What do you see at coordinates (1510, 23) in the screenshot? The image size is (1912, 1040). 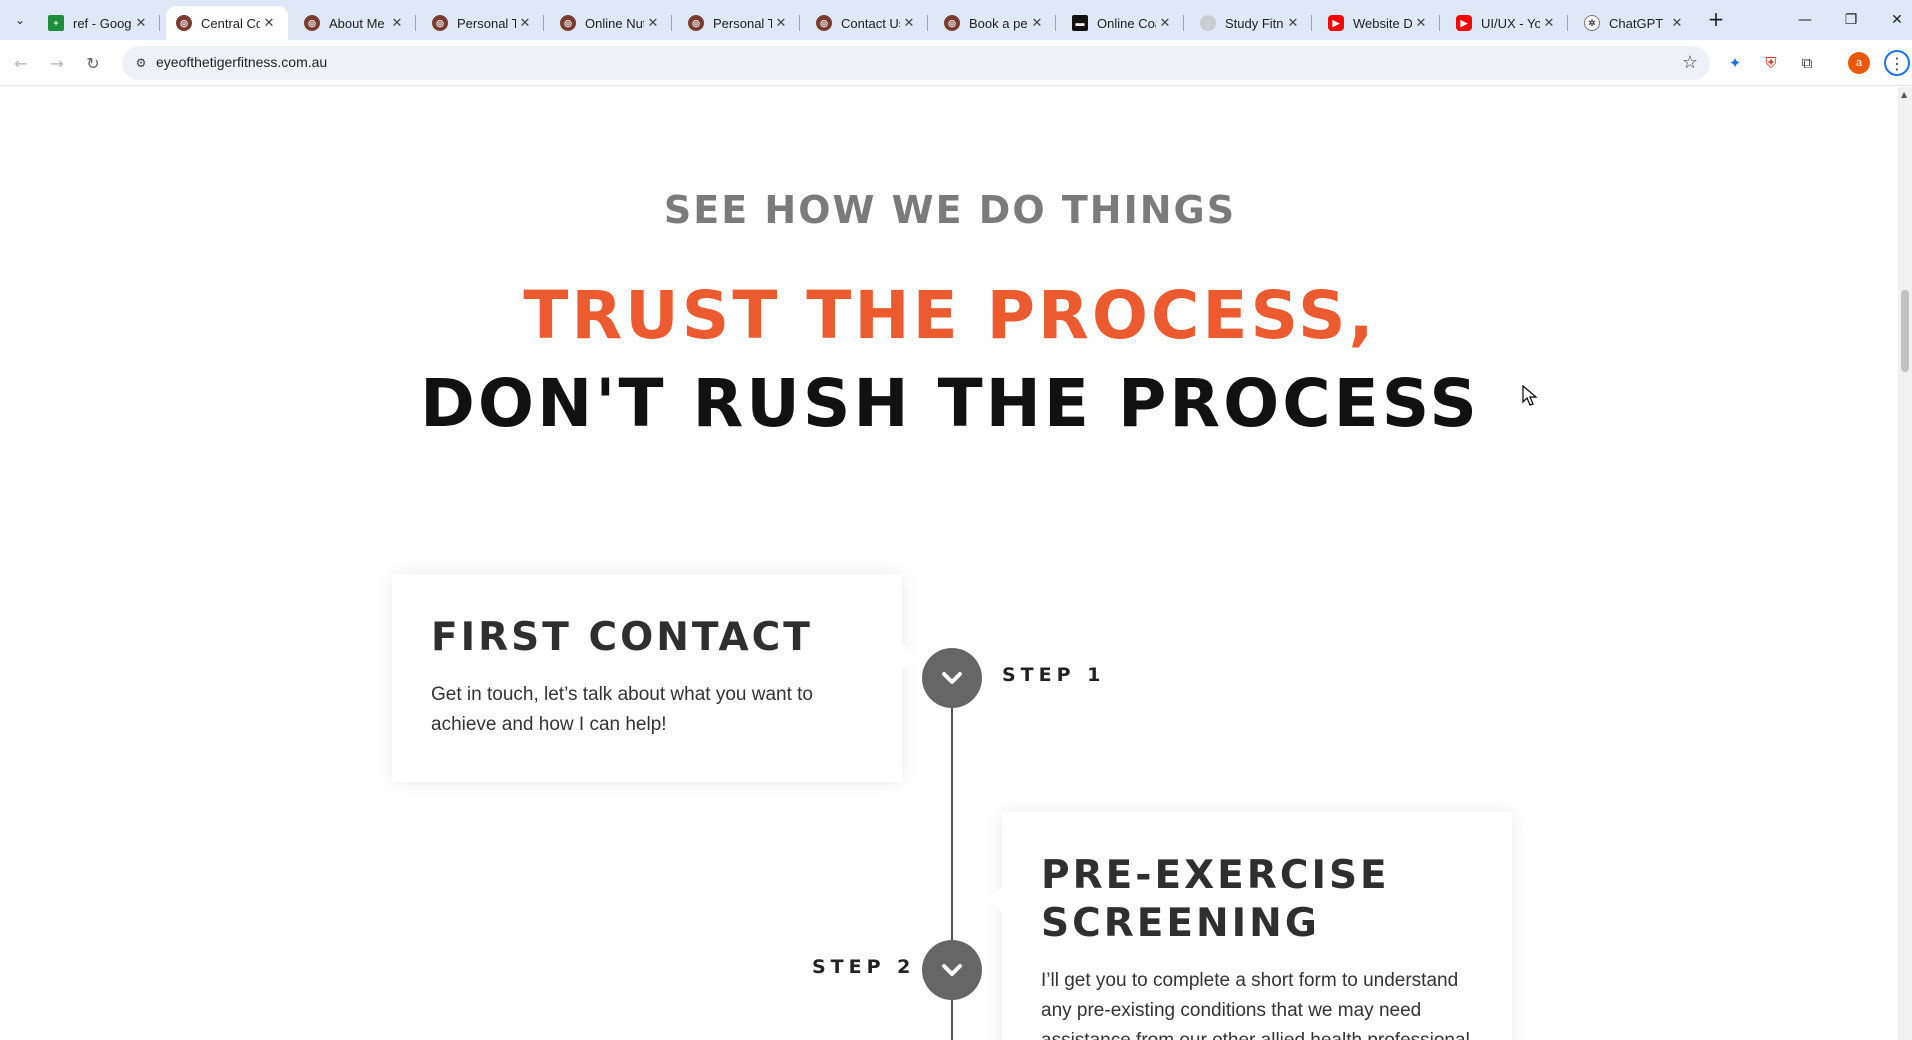 I see `tab-title: UI/UX - YouTube` at bounding box center [1510, 23].